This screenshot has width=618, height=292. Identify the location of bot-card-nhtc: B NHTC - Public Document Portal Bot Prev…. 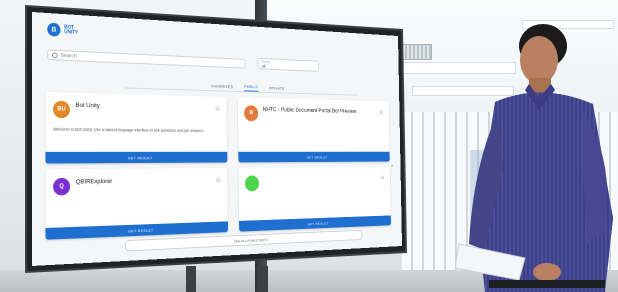
(313, 130).